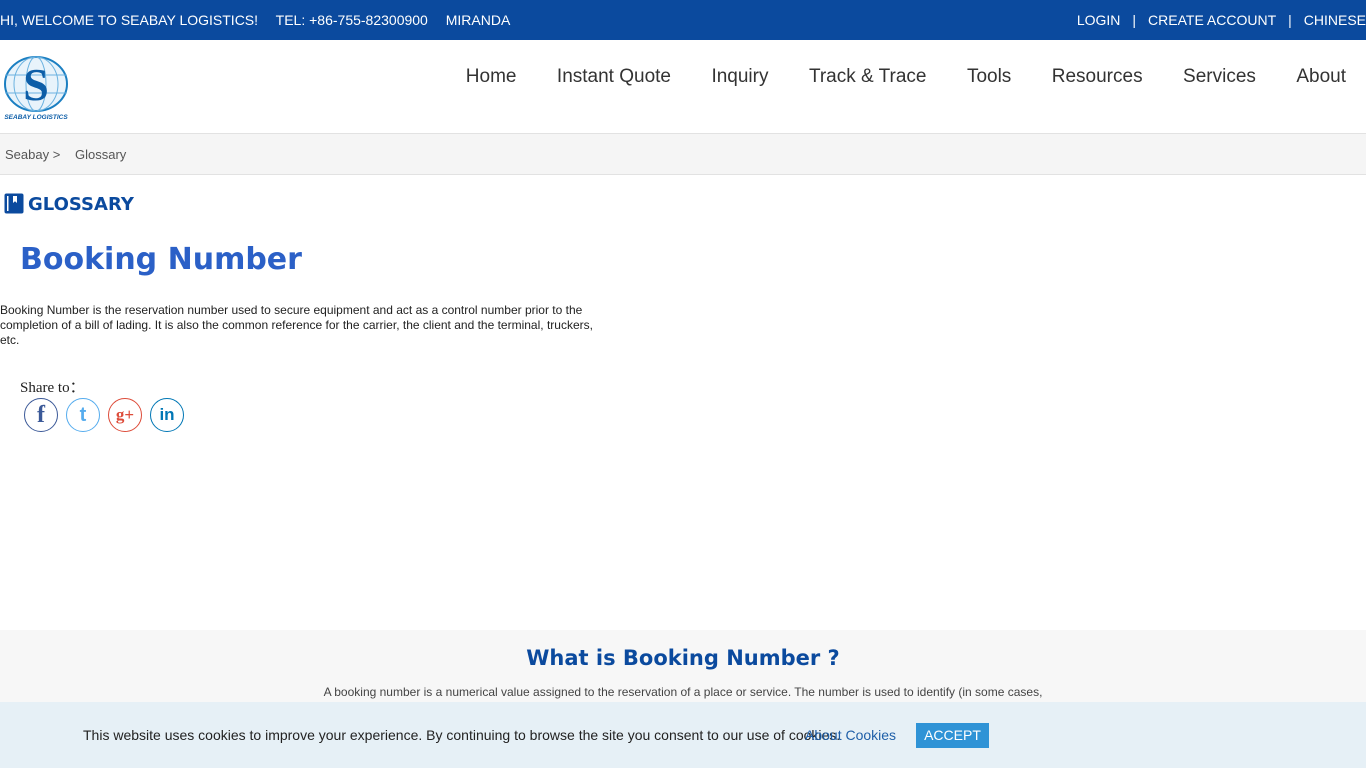 The width and height of the screenshot is (1366, 768). What do you see at coordinates (32, 154) in the screenshot?
I see `breadcrumb-home: Seabay >` at bounding box center [32, 154].